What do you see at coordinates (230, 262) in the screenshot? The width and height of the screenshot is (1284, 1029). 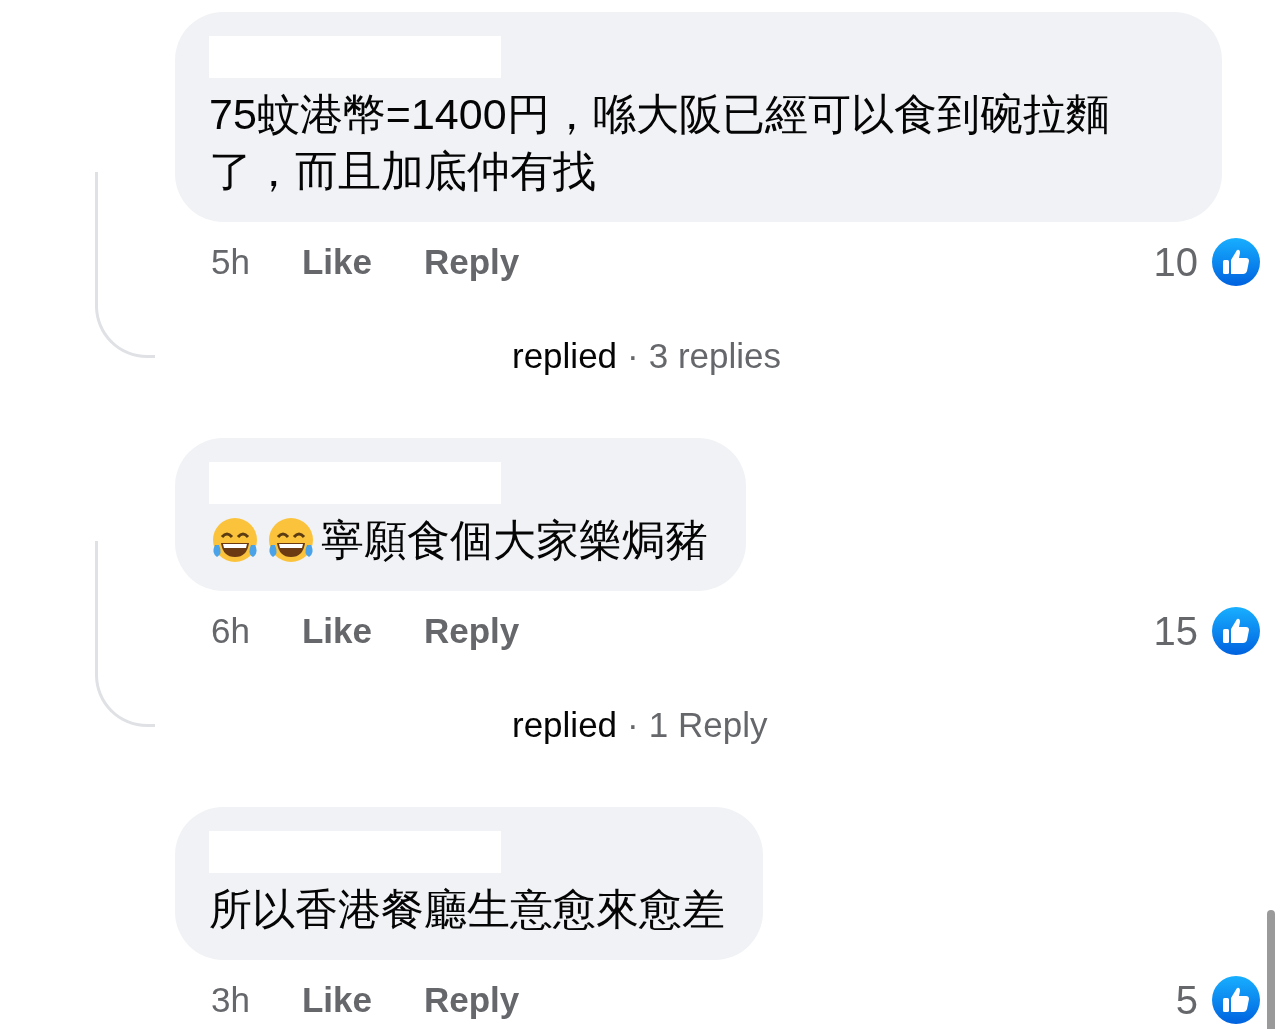 I see `comment-time: 5h` at bounding box center [230, 262].